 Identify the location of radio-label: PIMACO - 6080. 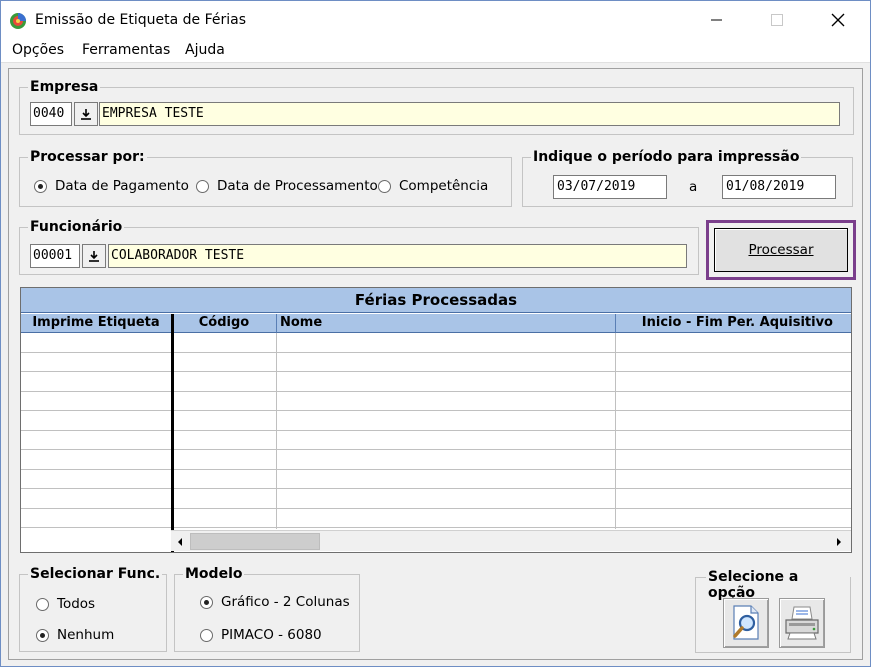
(271, 635).